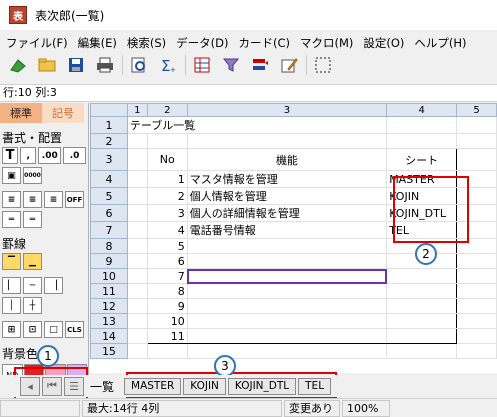 The image size is (497, 417). Describe the element at coordinates (264, 43) in the screenshot. I see `menu-card: カード(C)` at that location.